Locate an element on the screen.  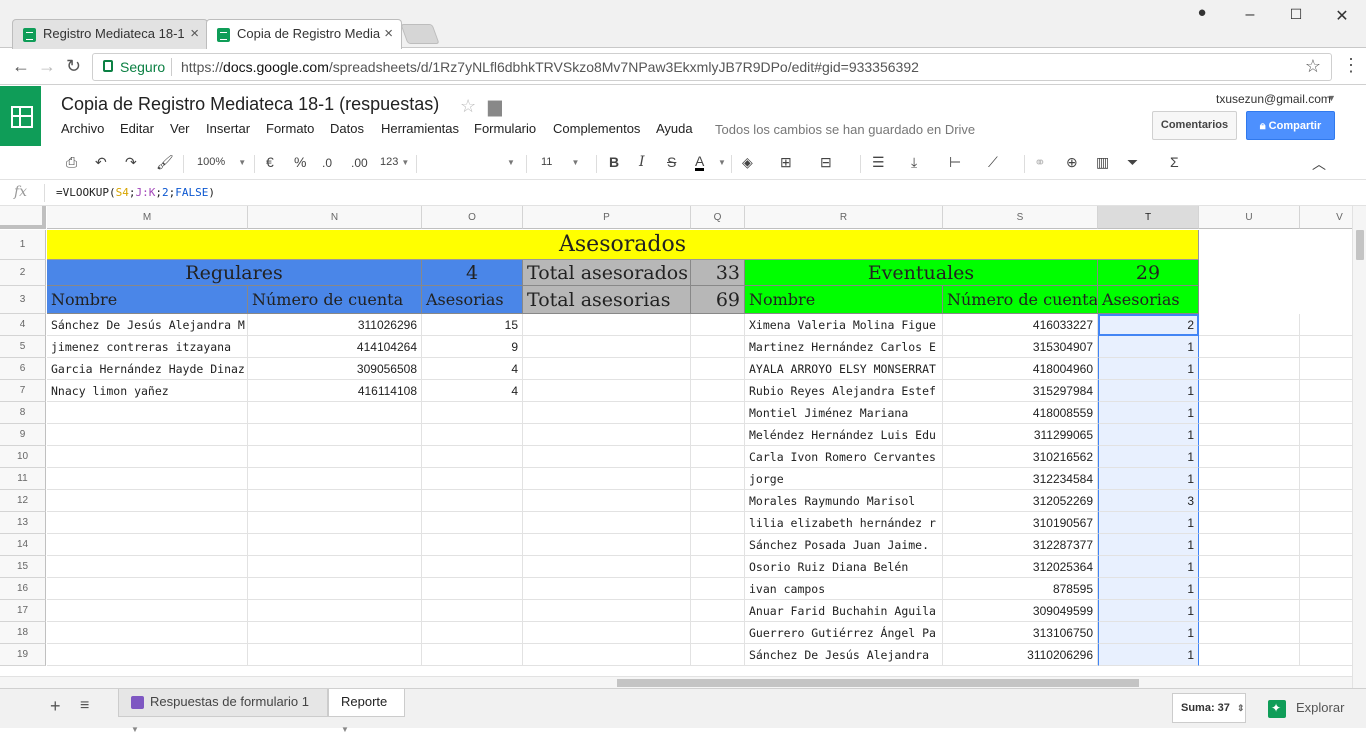
eventuales-cuenta-cell: 315304907 is located at coordinates (1020, 347).